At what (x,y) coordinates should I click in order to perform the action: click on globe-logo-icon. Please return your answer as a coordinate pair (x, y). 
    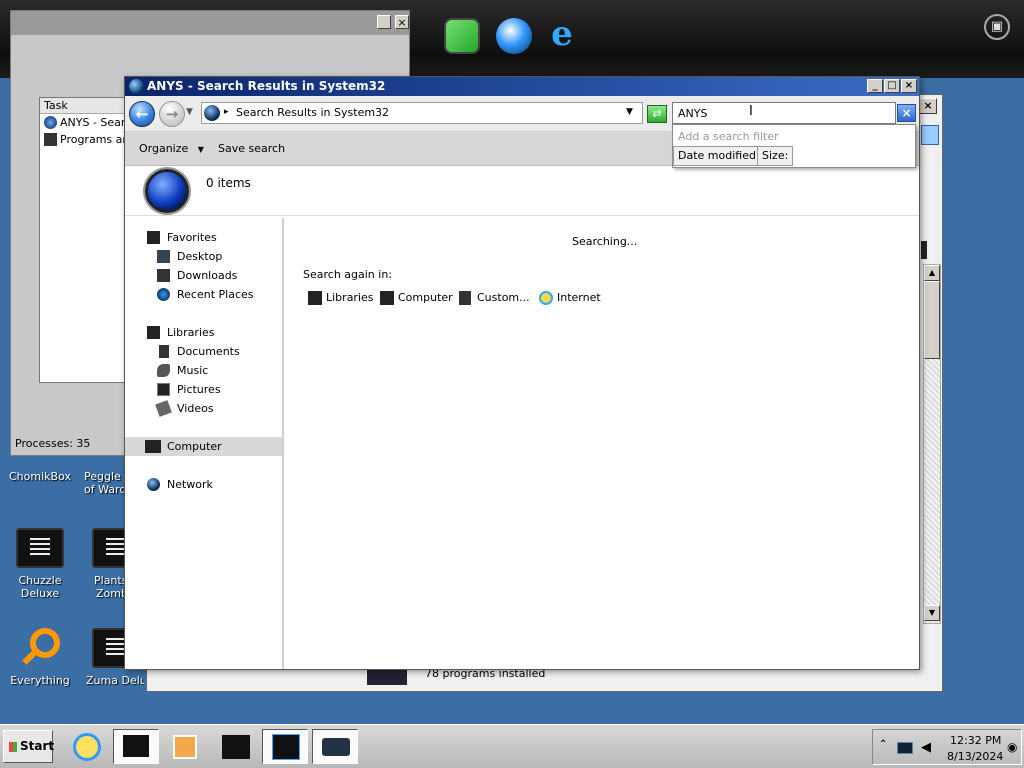
    Looking at the image, I should click on (136, 86).